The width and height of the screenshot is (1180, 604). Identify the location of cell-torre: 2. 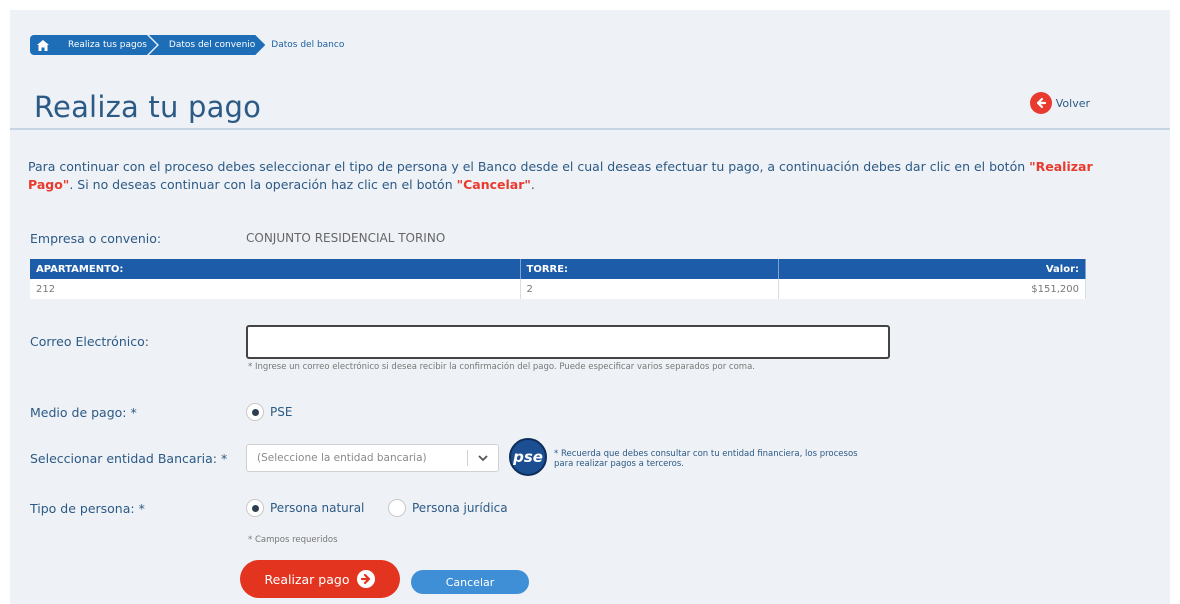
(649, 289).